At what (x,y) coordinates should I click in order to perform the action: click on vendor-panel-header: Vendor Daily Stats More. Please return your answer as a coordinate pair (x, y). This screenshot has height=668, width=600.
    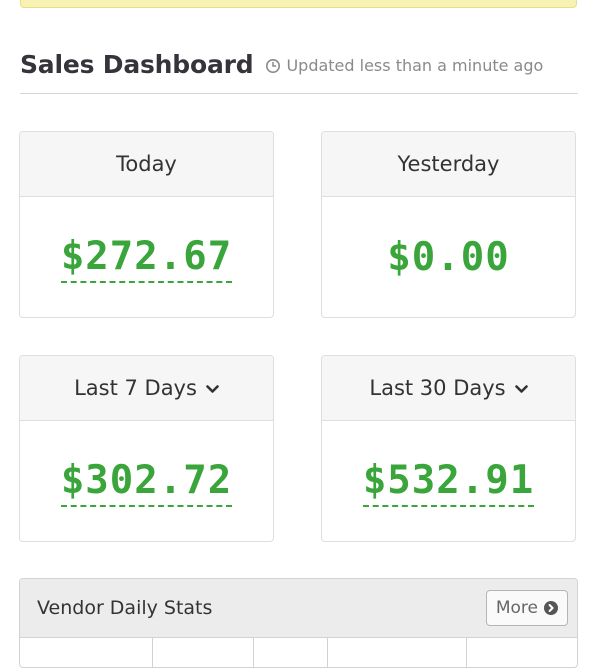
    Looking at the image, I should click on (298, 608).